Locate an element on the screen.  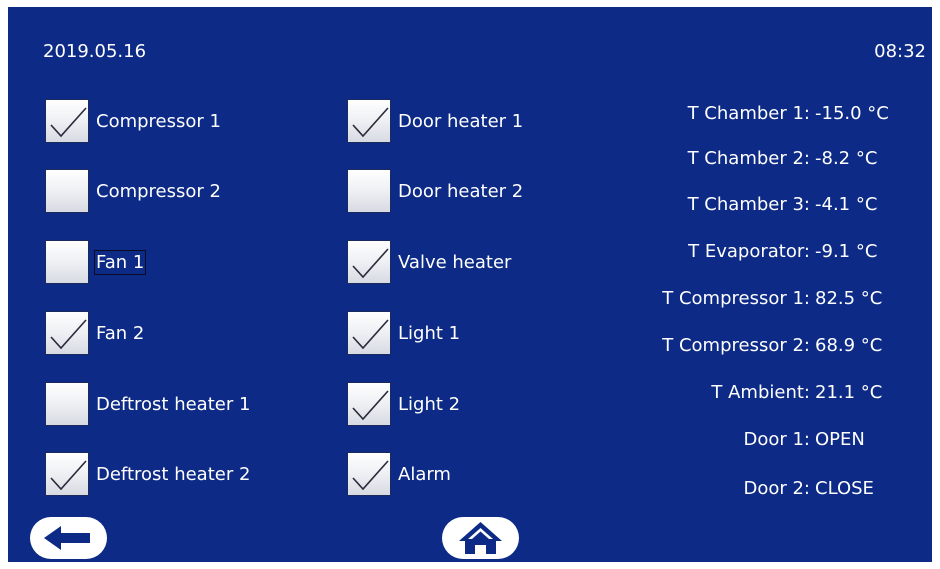
checkbox-label: Fan 2 is located at coordinates (120, 333).